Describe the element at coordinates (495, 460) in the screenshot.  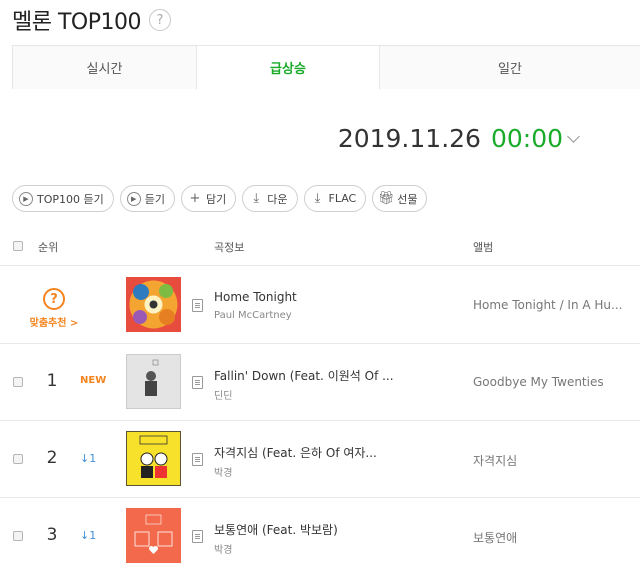
I see `album-name: 자격지심` at that location.